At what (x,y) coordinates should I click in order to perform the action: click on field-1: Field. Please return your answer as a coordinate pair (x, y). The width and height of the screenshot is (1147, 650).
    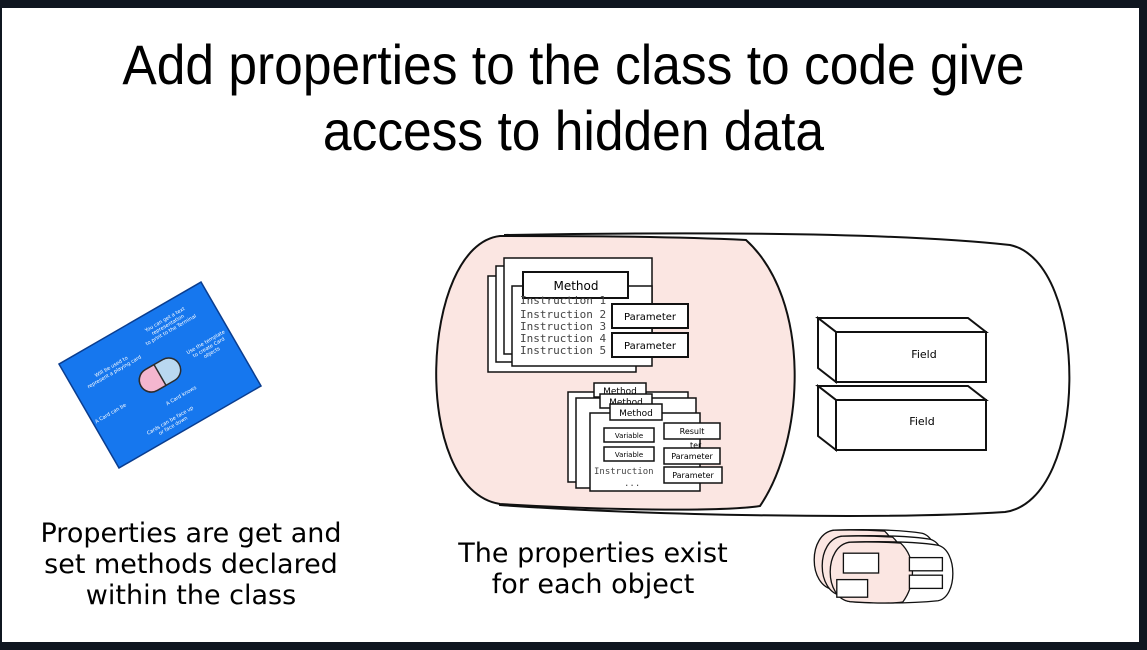
    Looking at the image, I should click on (902, 350).